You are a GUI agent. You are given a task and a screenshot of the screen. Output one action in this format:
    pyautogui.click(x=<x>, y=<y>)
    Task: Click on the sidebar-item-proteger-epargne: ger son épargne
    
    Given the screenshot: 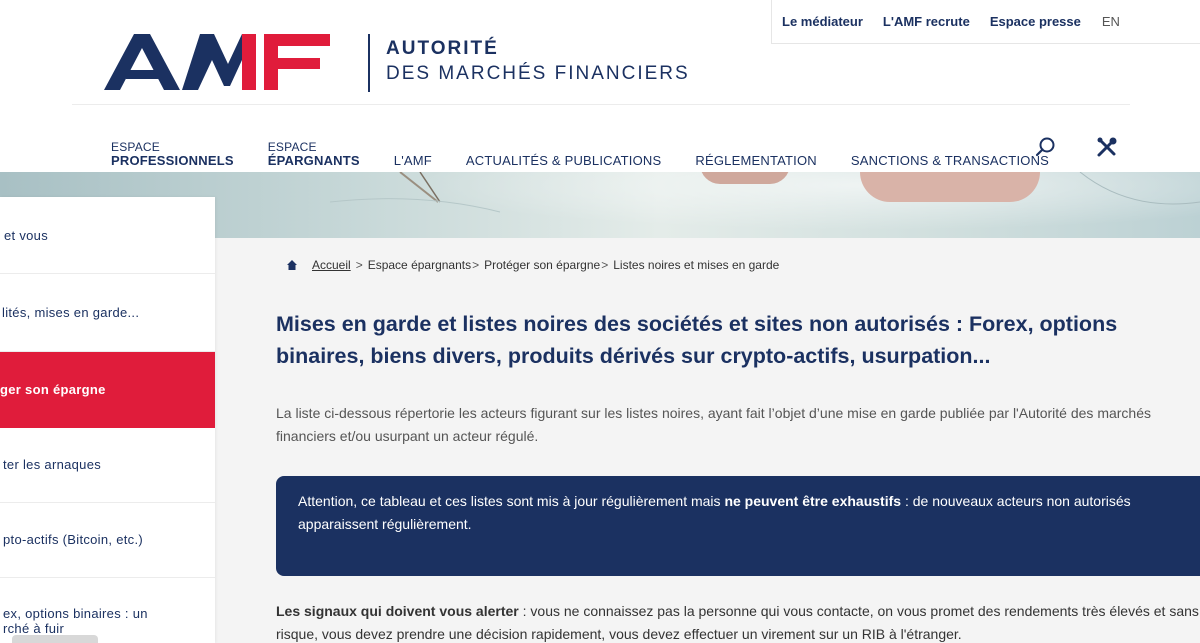 What is the action you would take?
    pyautogui.click(x=107, y=390)
    